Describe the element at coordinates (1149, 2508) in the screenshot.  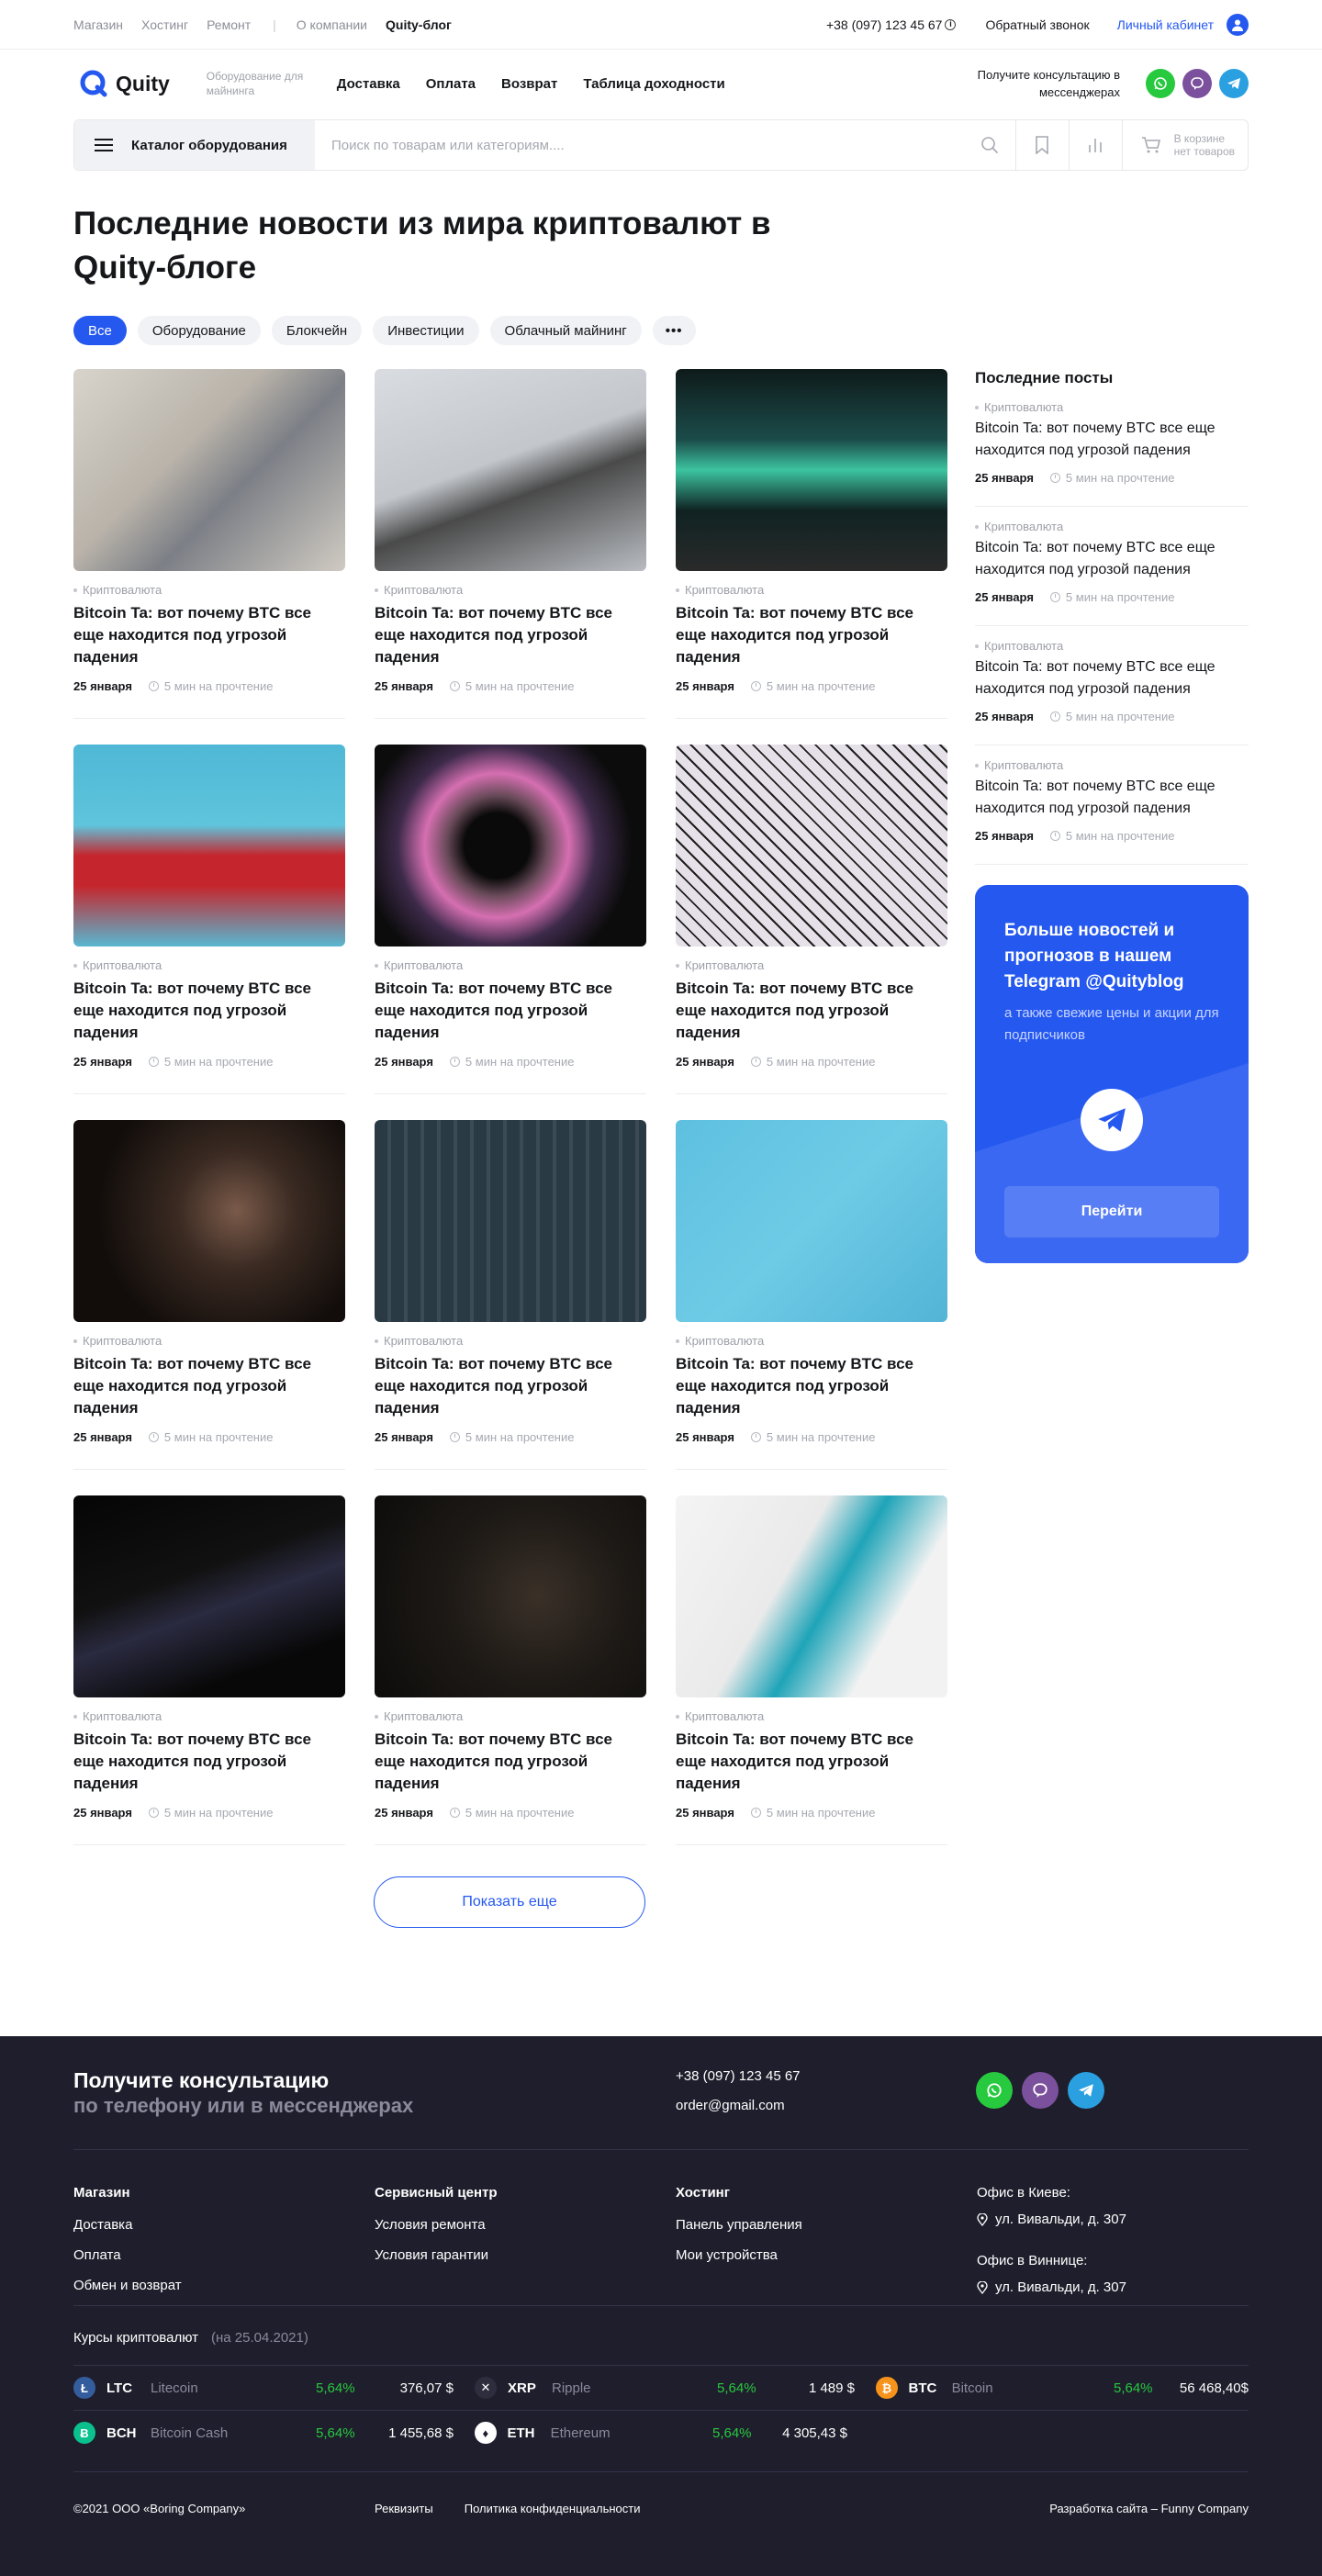
I see `developer-link: Разработка сайта – Funny Company` at that location.